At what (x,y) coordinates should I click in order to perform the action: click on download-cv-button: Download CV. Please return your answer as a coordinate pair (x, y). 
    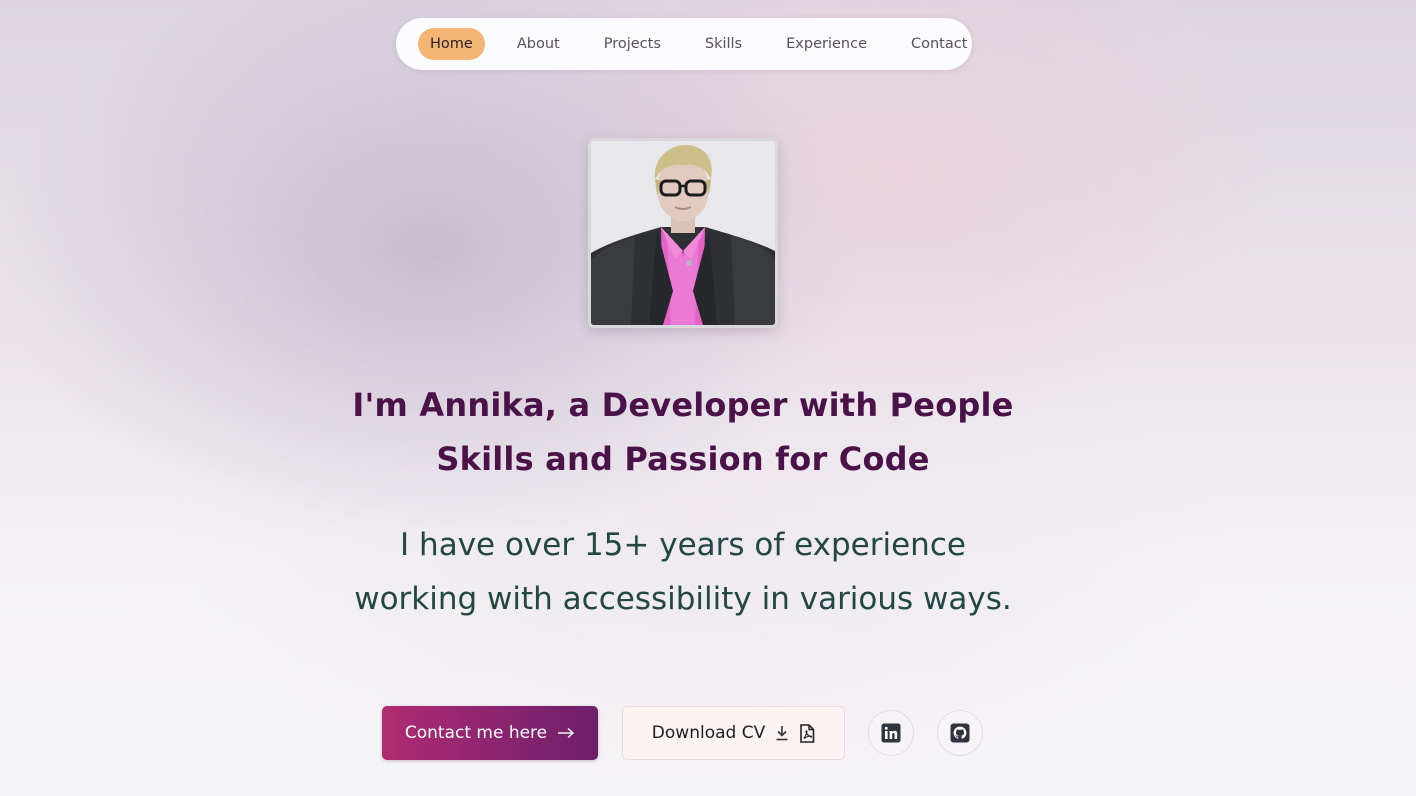
    Looking at the image, I should click on (733, 733).